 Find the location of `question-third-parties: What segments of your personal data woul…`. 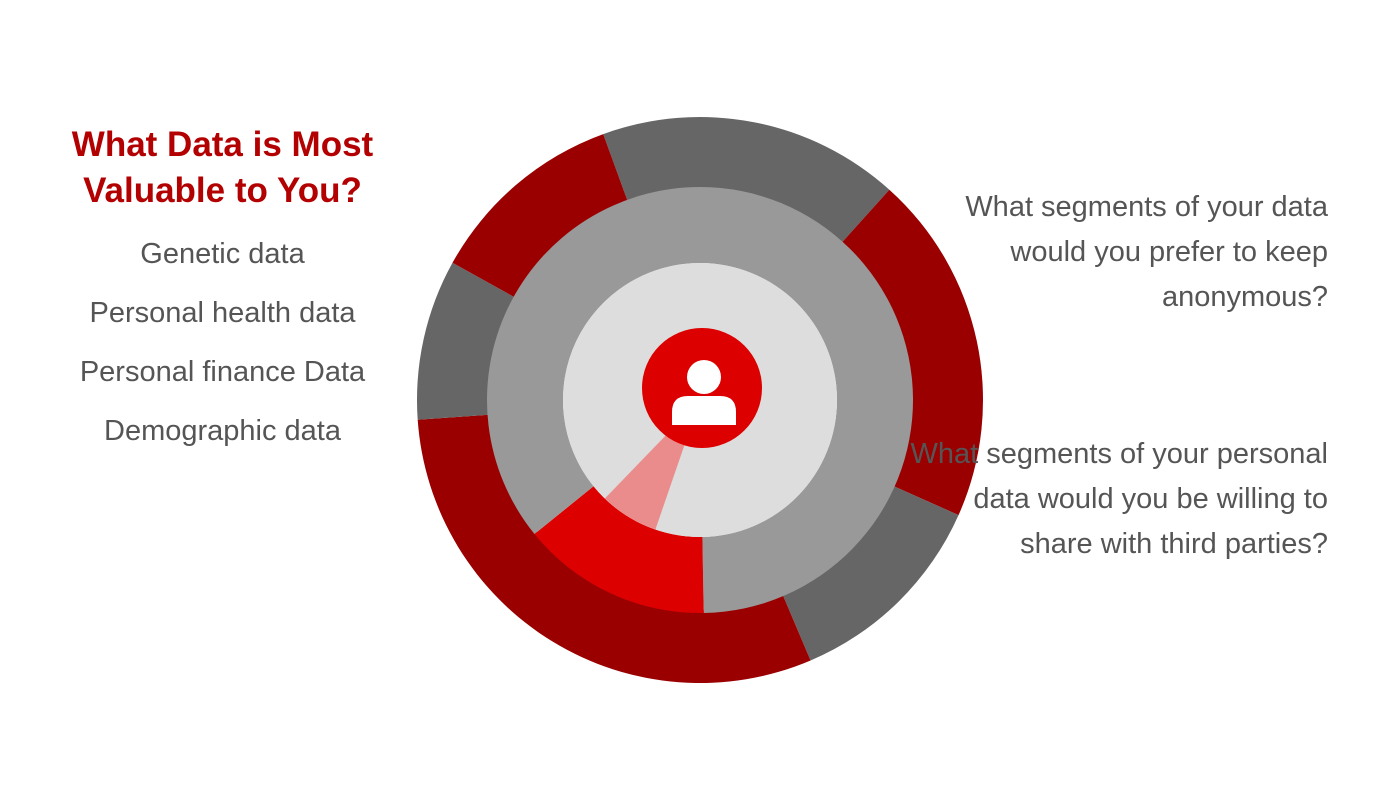

question-third-parties: What segments of your personal data woul… is located at coordinates (1119, 499).